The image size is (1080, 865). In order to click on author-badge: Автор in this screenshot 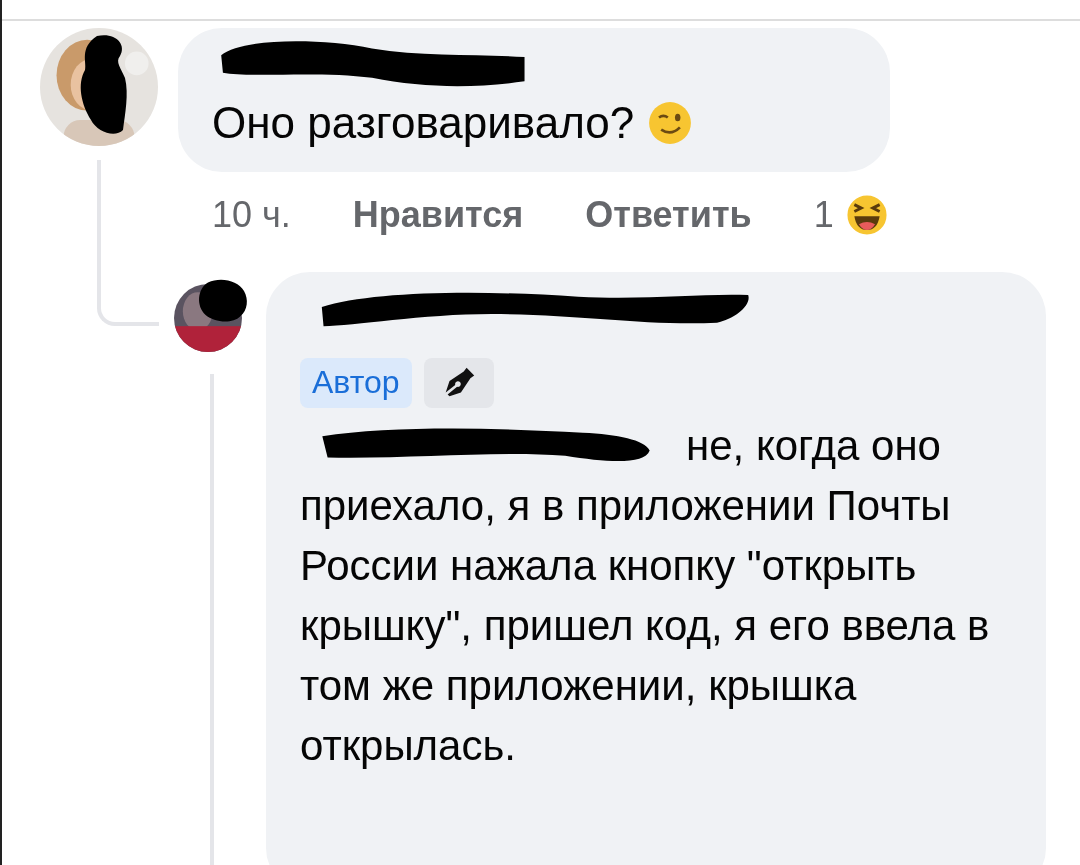, I will do `click(356, 383)`.